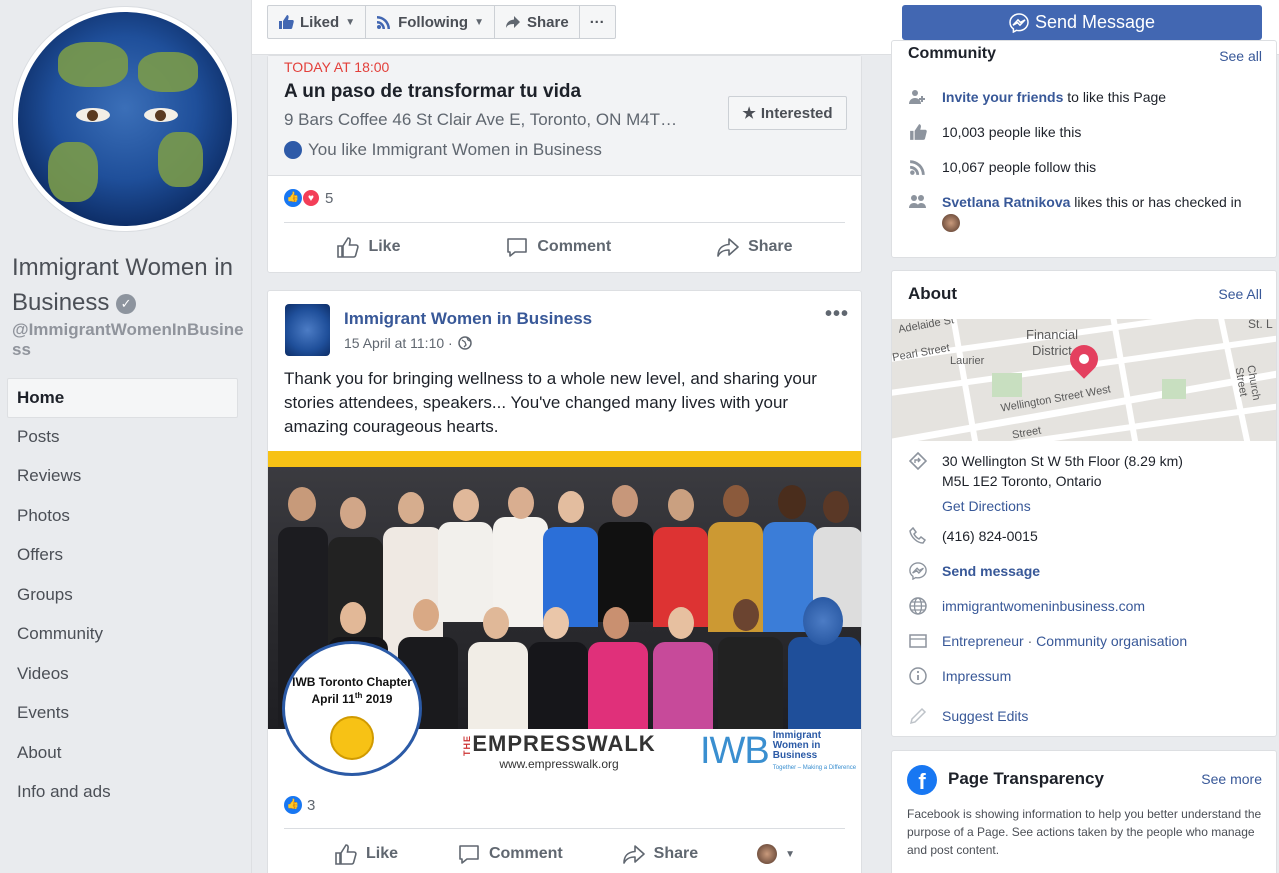 The width and height of the screenshot is (1279, 873). I want to click on impressum-link: Impressum, so click(976, 676).